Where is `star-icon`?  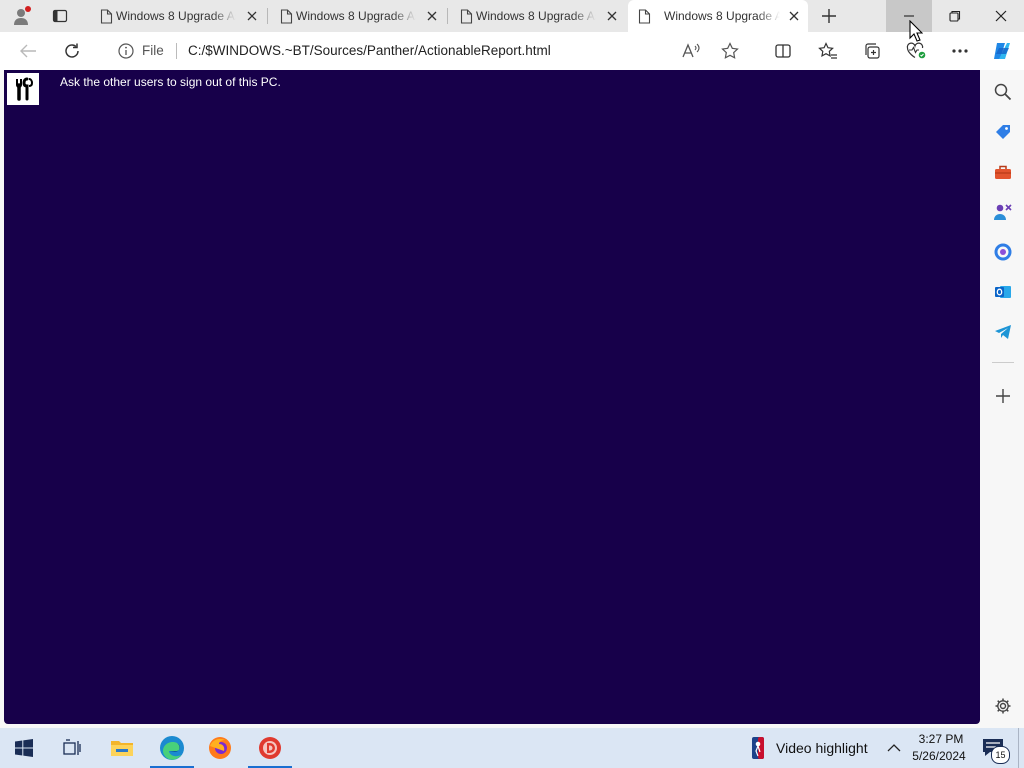 star-icon is located at coordinates (730, 50).